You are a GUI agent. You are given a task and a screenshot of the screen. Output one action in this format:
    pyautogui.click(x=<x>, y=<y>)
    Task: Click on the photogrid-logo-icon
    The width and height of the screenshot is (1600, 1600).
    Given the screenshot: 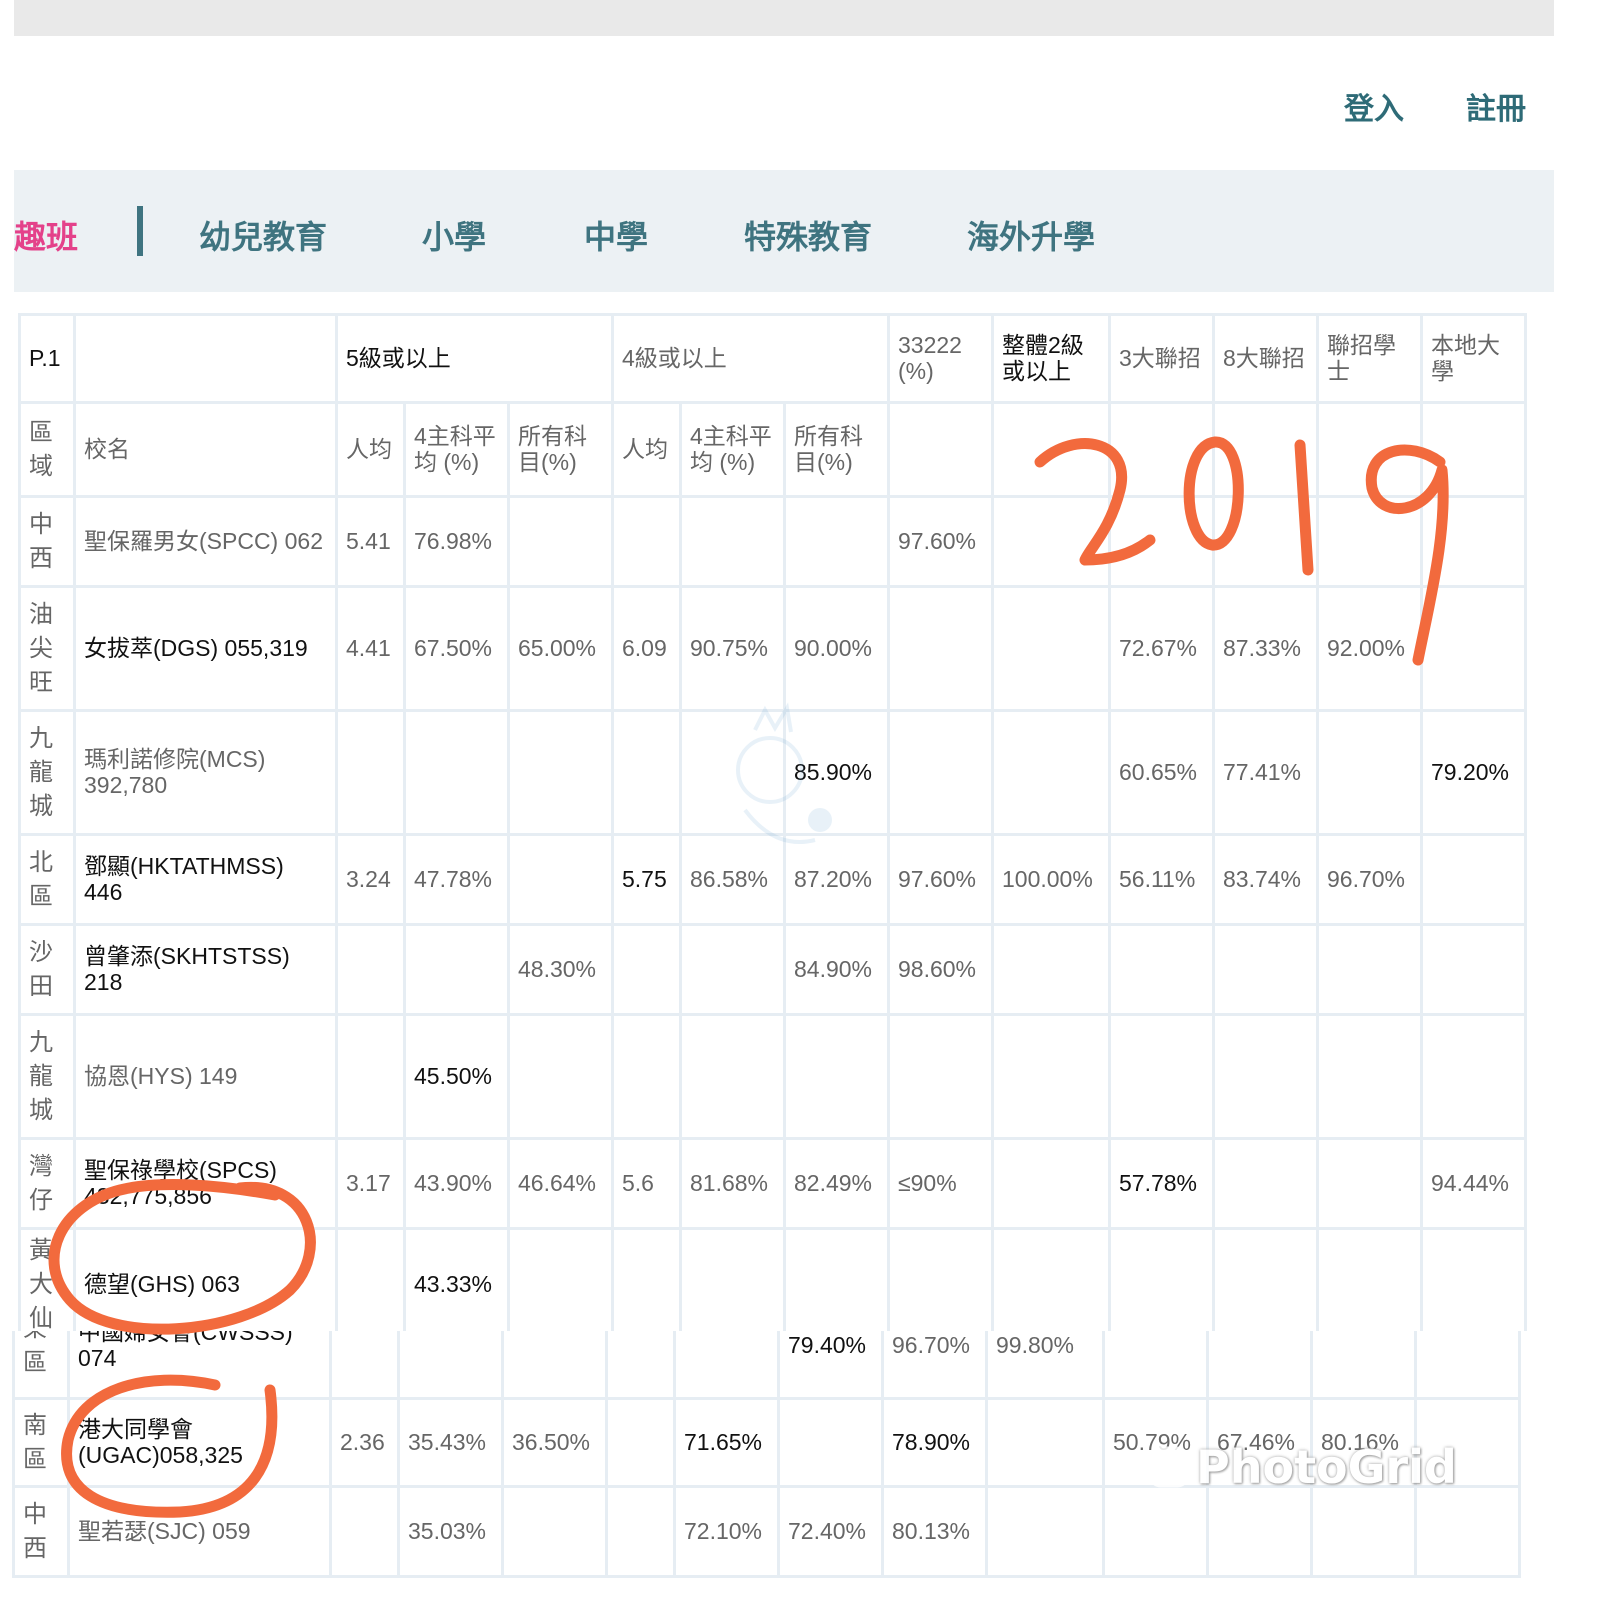 What is the action you would take?
    pyautogui.click(x=1169, y=1467)
    